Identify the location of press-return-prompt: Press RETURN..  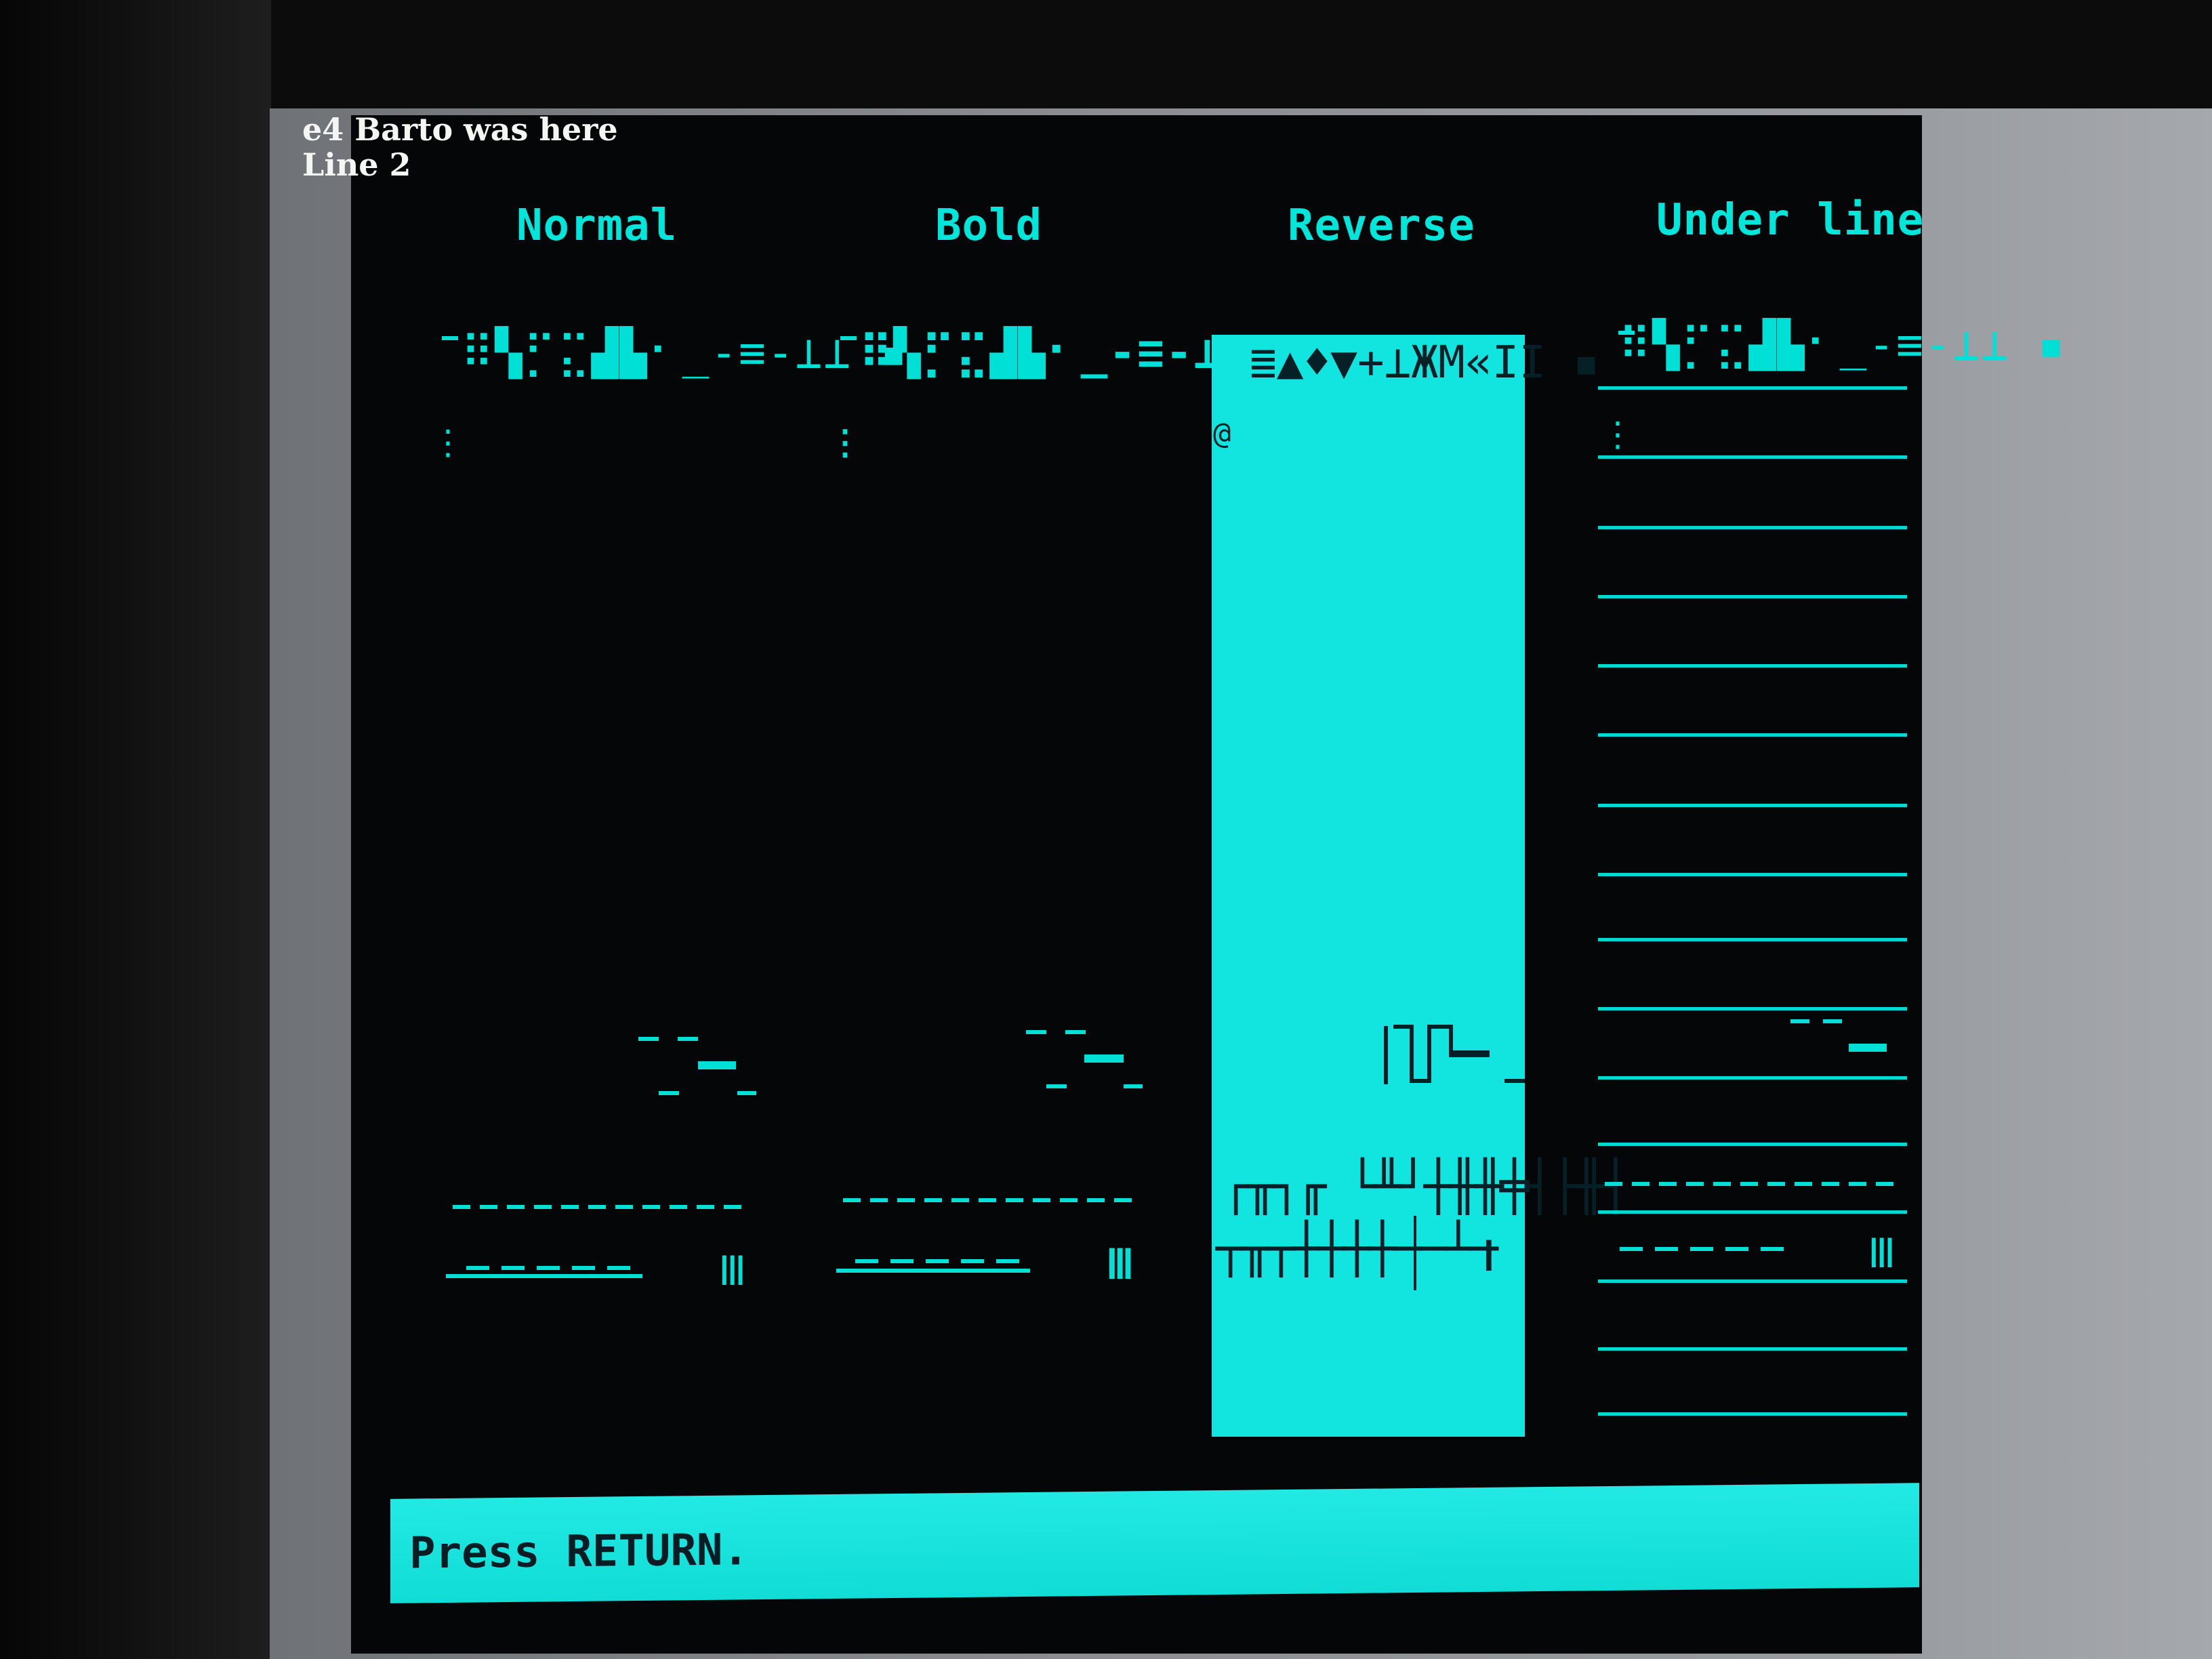
(579, 1552).